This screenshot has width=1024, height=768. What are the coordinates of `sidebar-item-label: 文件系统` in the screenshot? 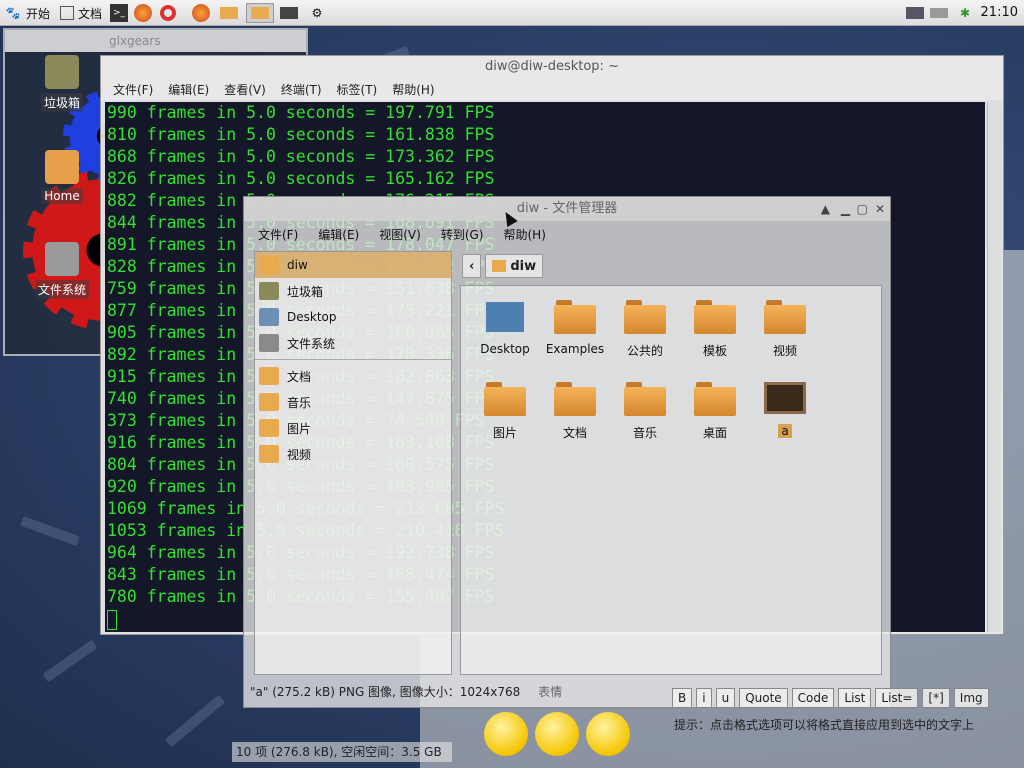 It's located at (311, 343).